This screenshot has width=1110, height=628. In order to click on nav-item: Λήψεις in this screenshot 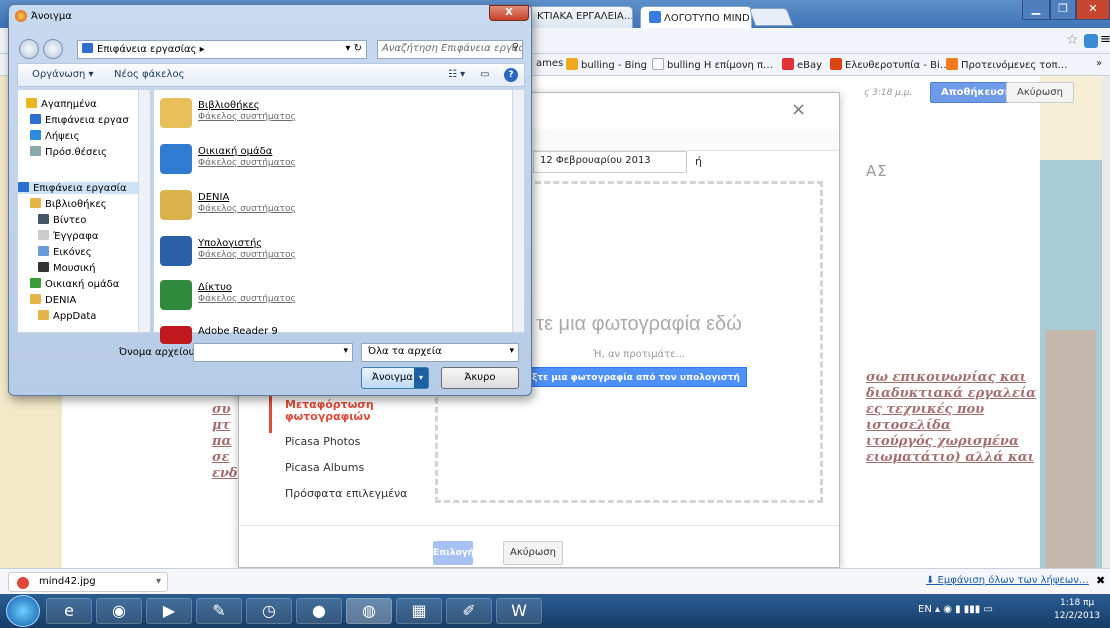, I will do `click(54, 136)`.